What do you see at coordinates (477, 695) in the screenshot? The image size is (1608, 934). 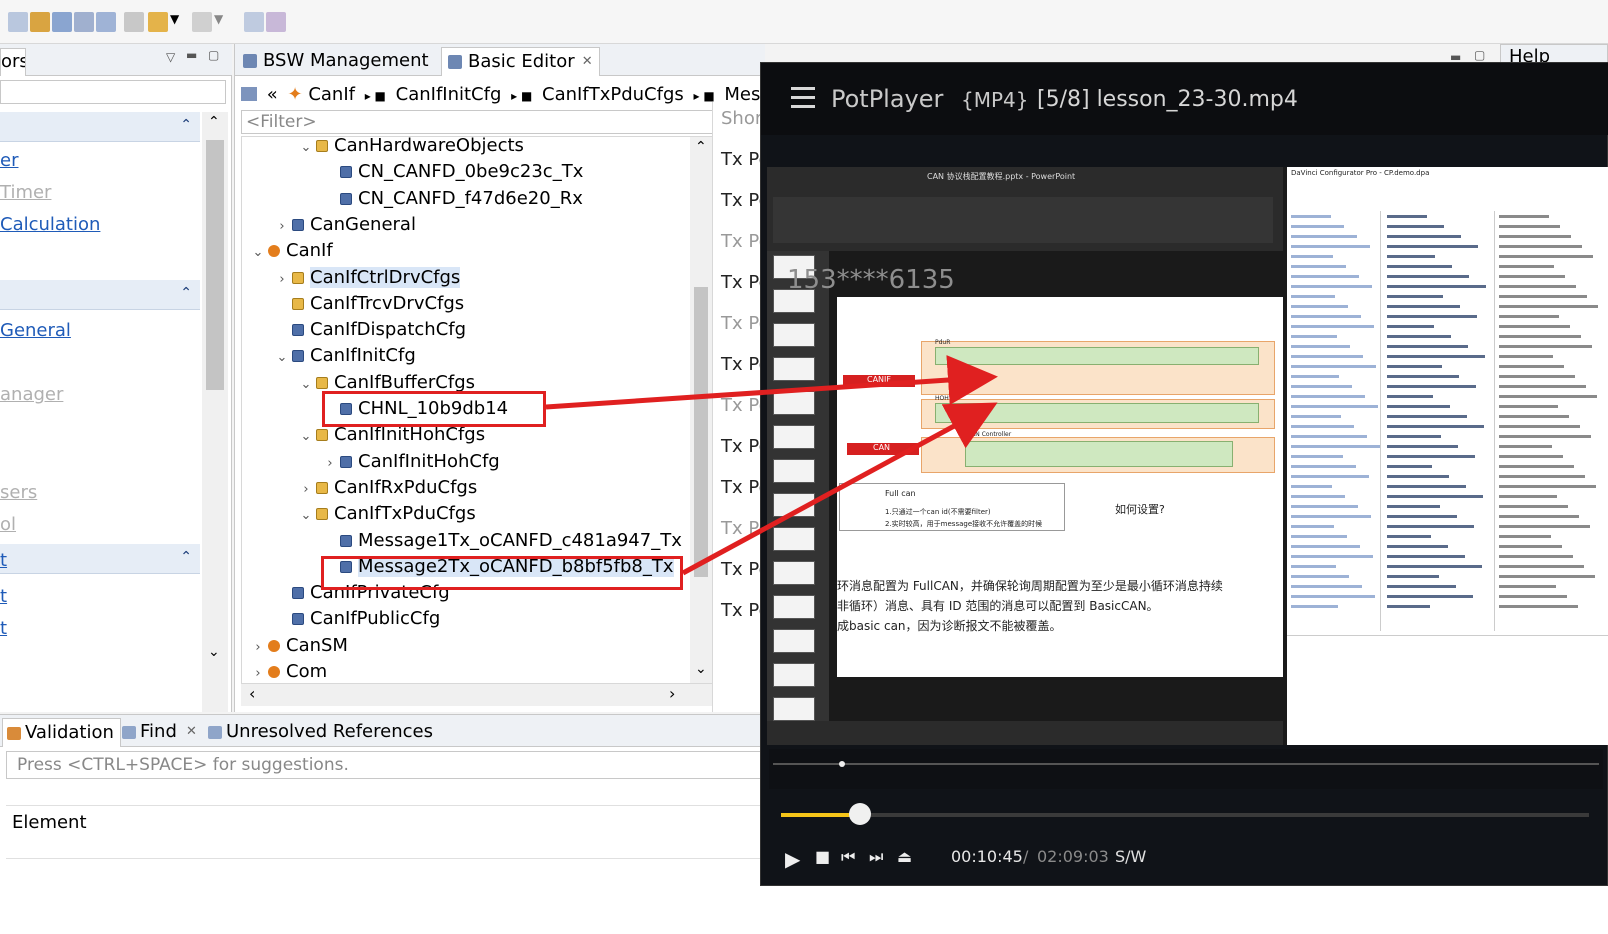 I see `tree-horizontal-scrollbar: ‹ ›` at bounding box center [477, 695].